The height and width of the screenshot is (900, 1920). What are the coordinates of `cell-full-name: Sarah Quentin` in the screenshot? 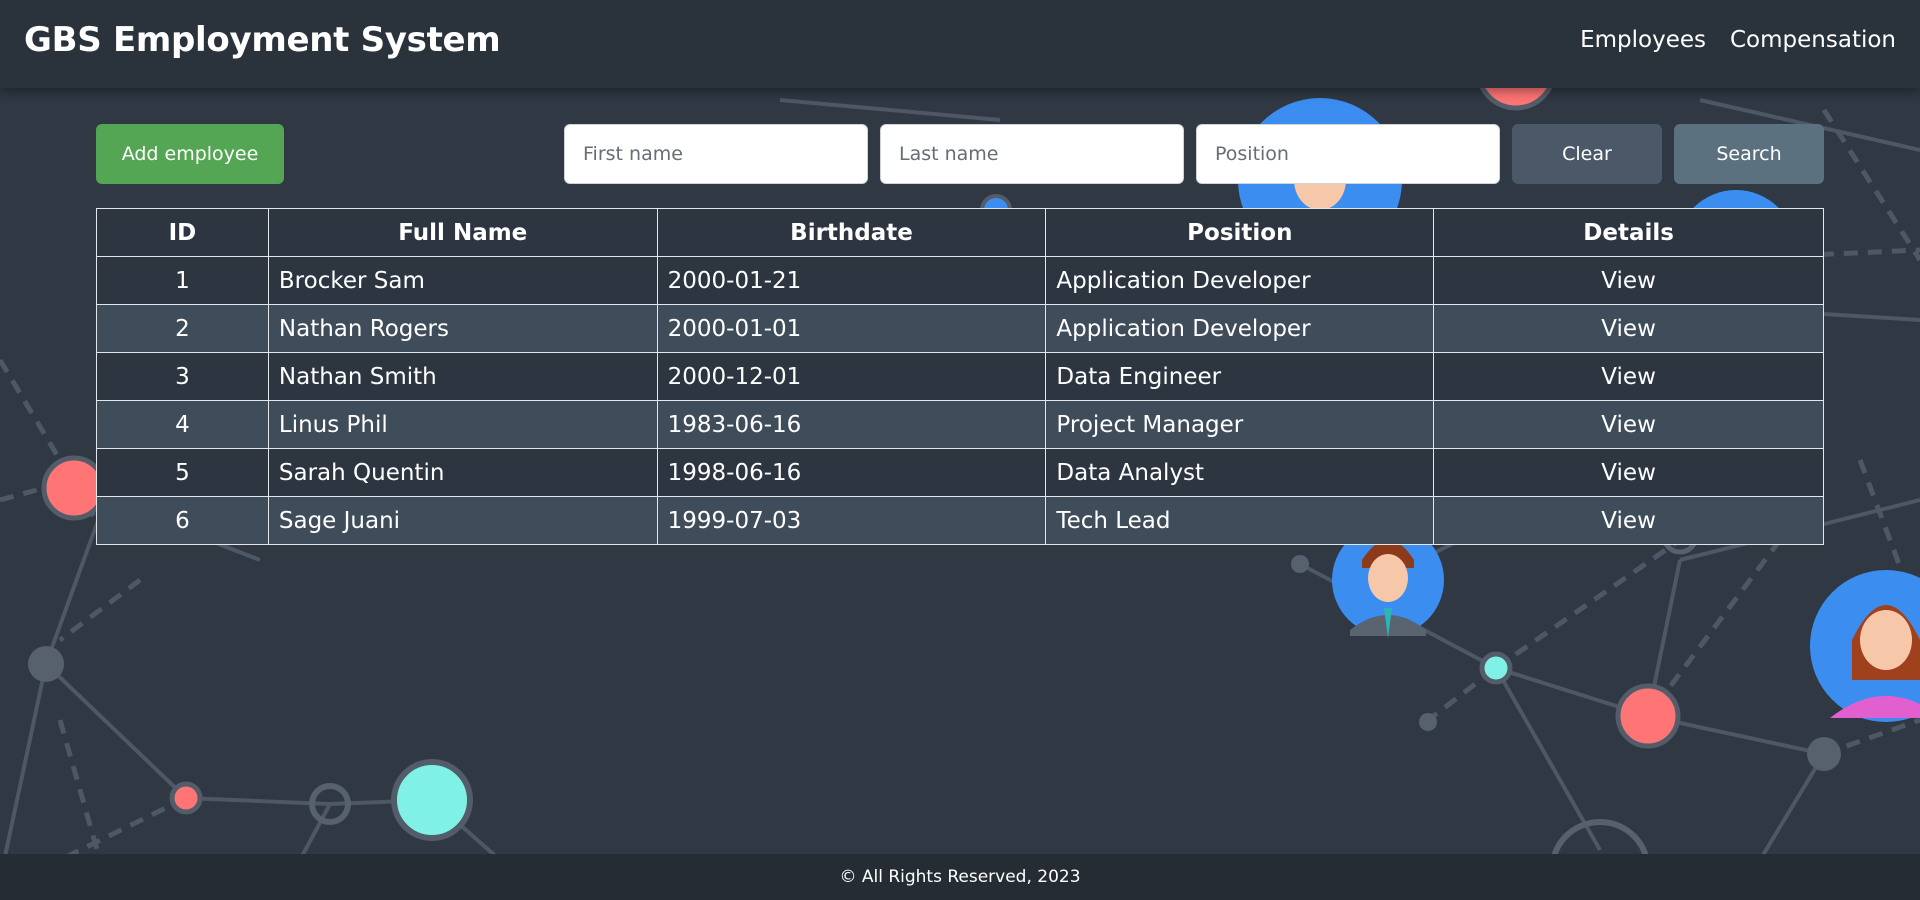 It's located at (462, 472).